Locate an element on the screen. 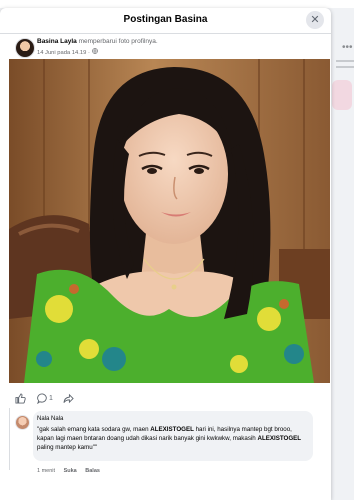  more-options-icon: ••• is located at coordinates (347, 47).